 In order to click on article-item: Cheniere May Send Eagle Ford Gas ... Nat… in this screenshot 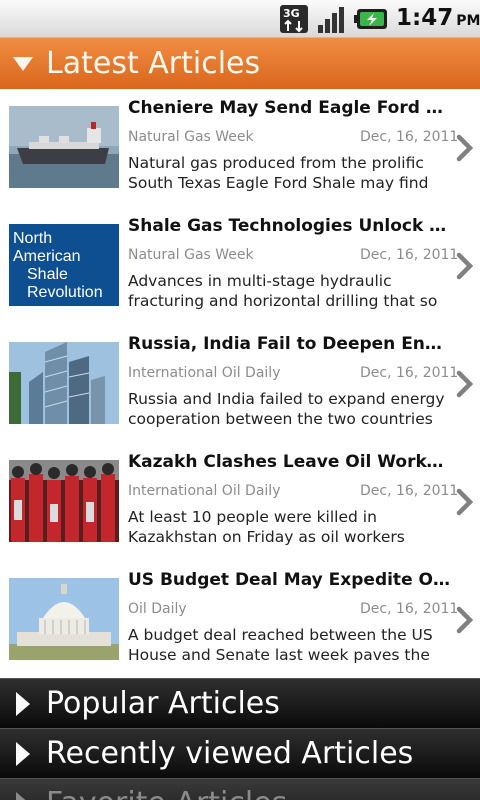, I will do `click(240, 148)`.